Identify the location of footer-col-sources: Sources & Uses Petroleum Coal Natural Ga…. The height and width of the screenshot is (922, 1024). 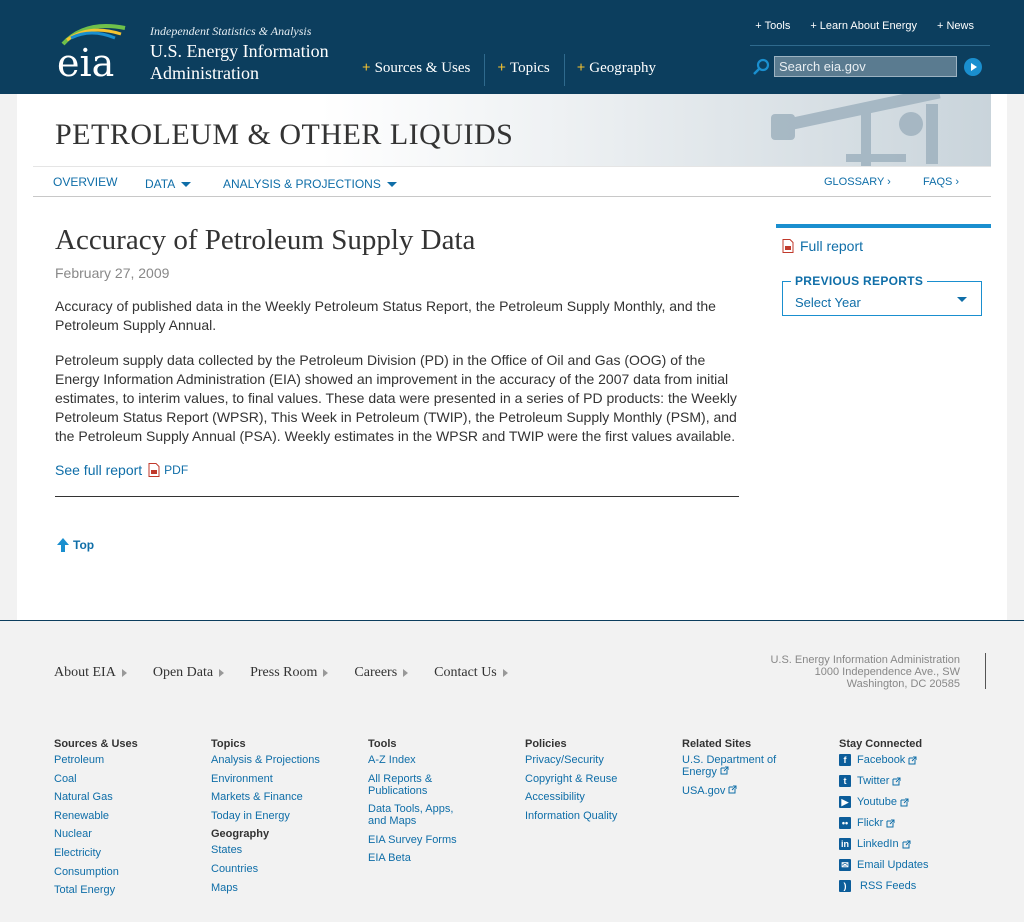
(132, 820).